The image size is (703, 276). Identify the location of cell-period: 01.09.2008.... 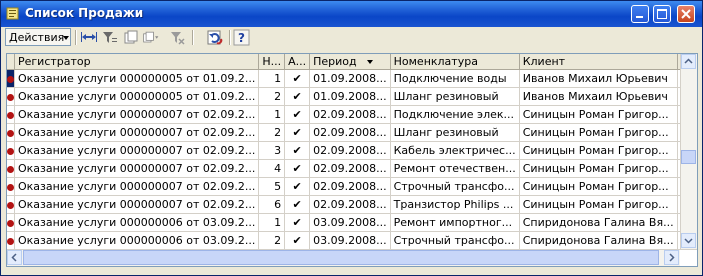
(350, 78).